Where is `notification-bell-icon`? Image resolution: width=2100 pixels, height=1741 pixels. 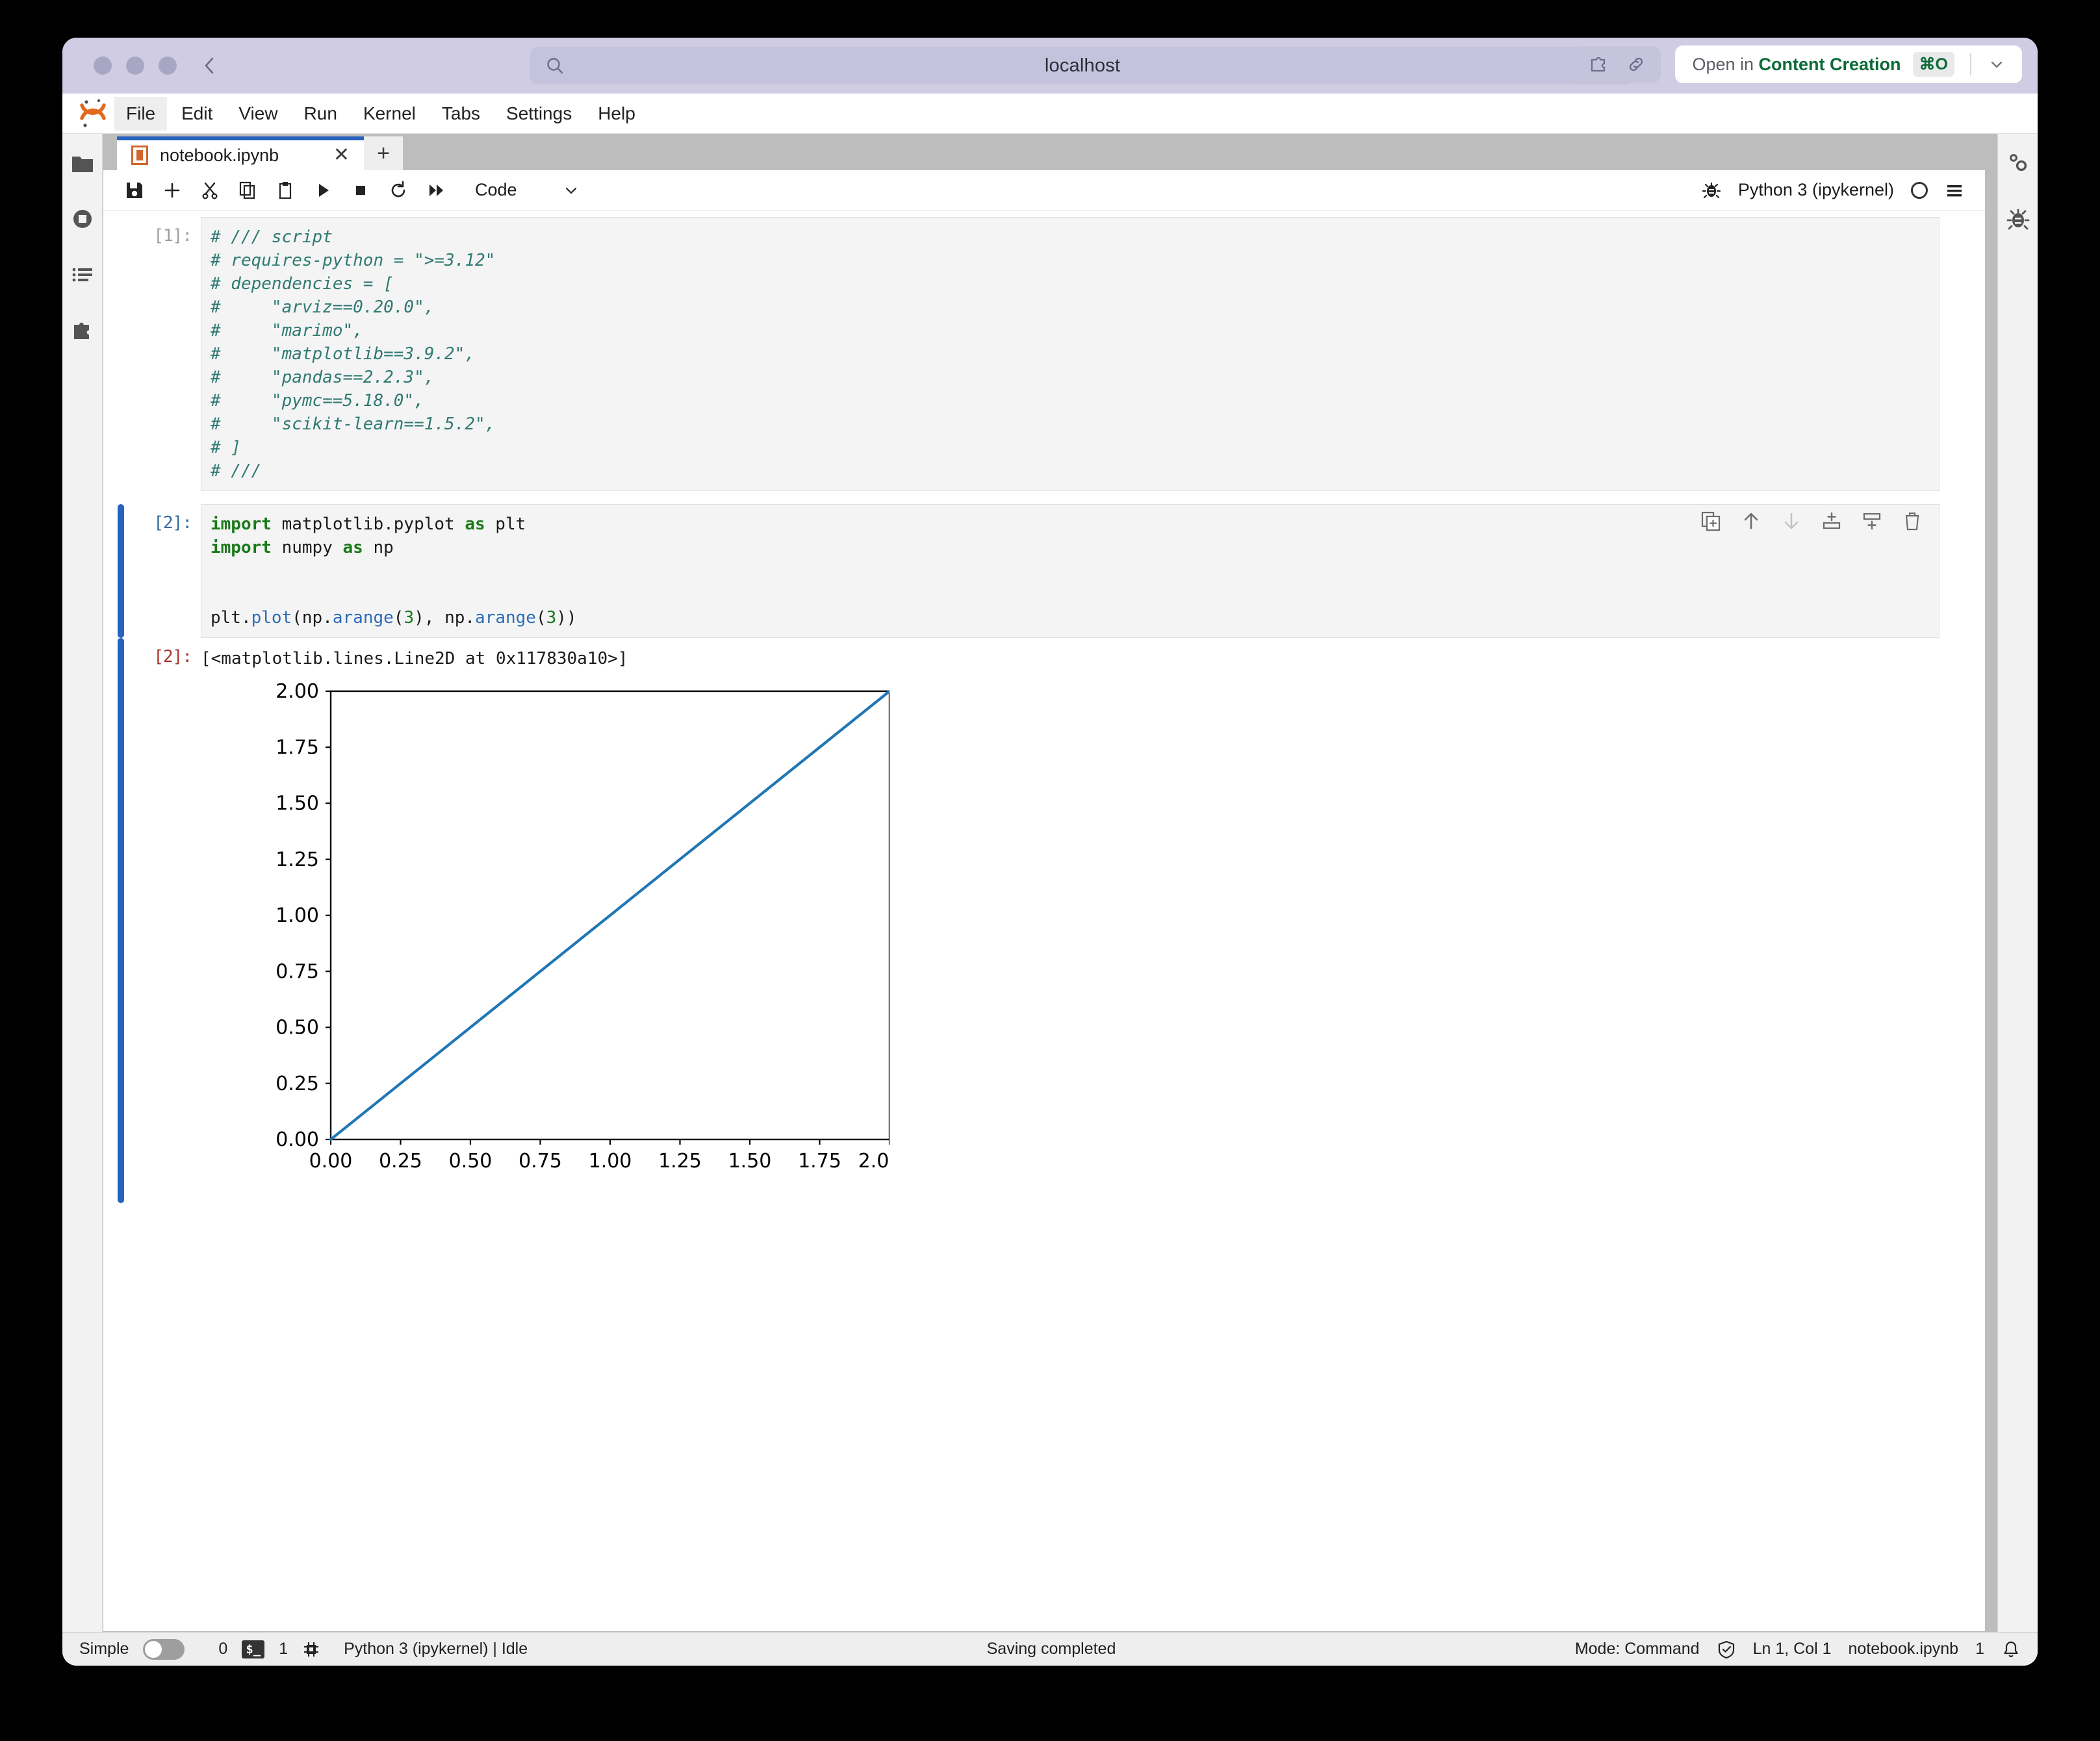
notification-bell-icon is located at coordinates (2011, 1649).